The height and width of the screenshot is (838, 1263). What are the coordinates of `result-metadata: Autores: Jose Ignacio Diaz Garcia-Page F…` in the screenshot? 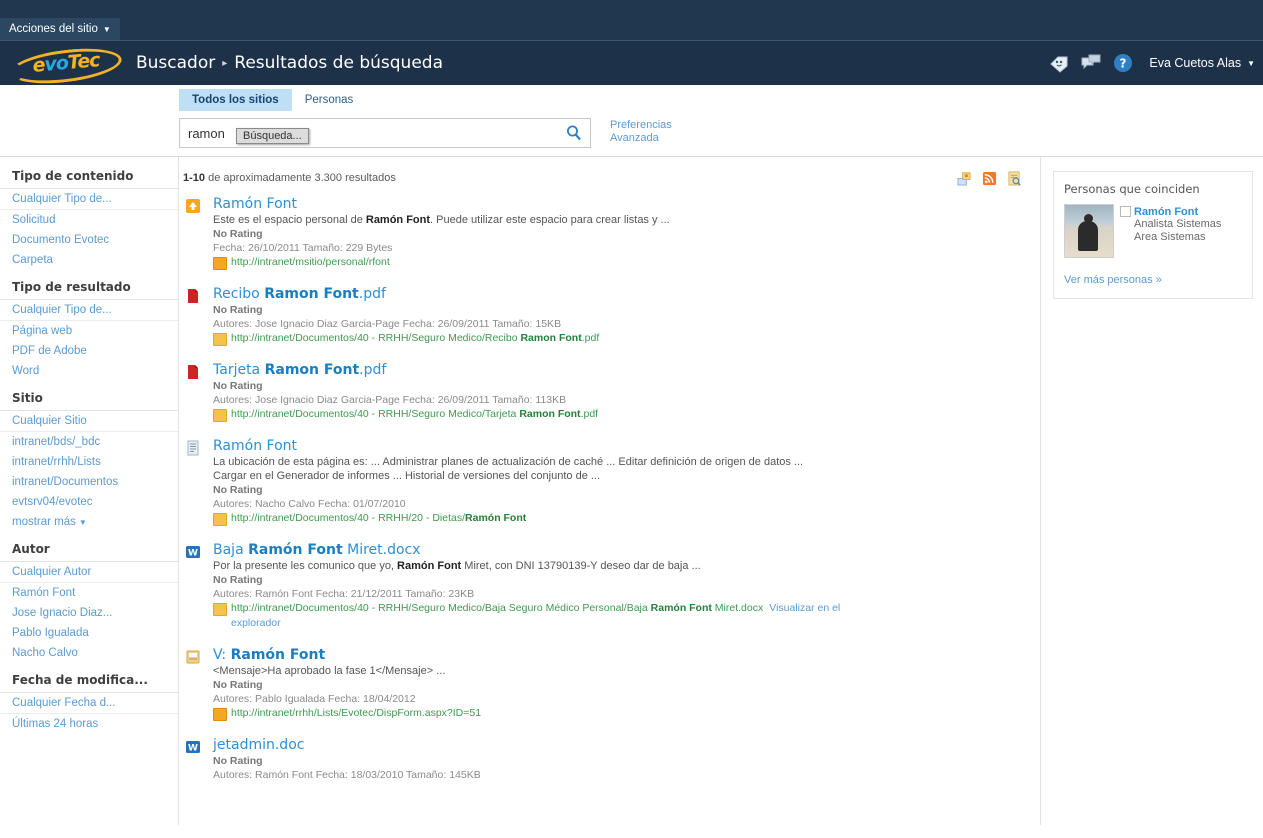 It's located at (390, 400).